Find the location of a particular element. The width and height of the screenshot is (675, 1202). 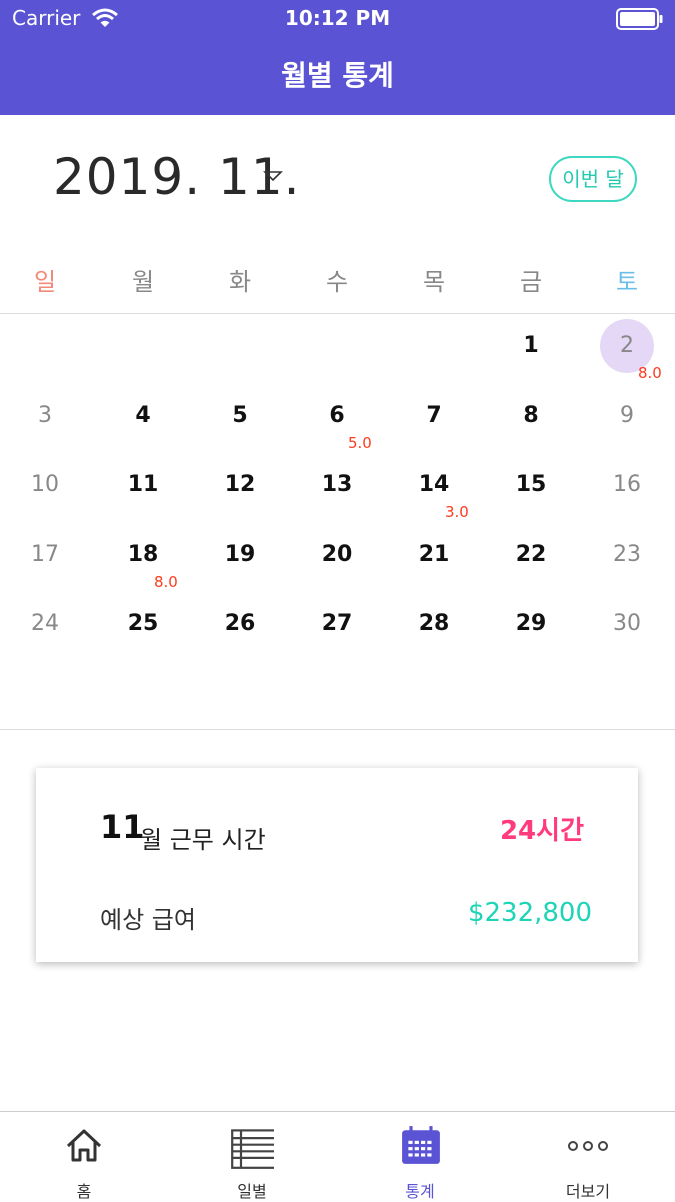

work-hours-label: 월 근무 시간 is located at coordinates (203, 840).